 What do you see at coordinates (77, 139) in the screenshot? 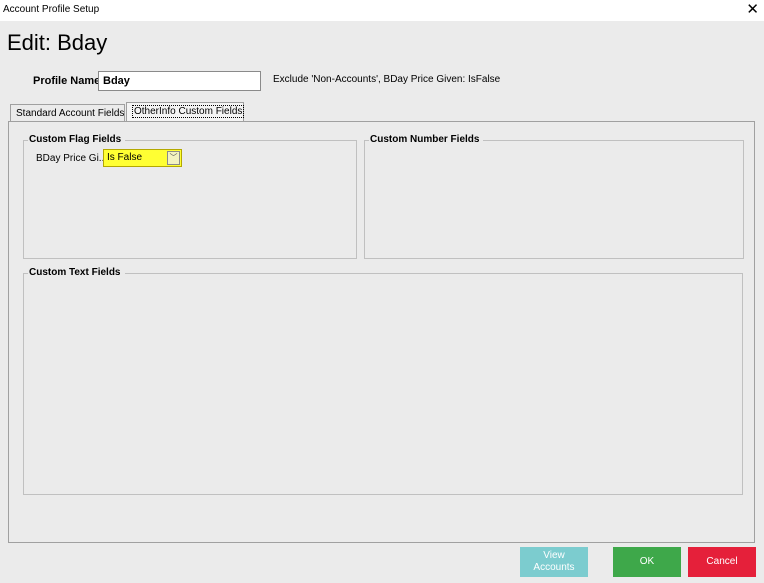
I see `group-legend: Custom Flag Fields` at bounding box center [77, 139].